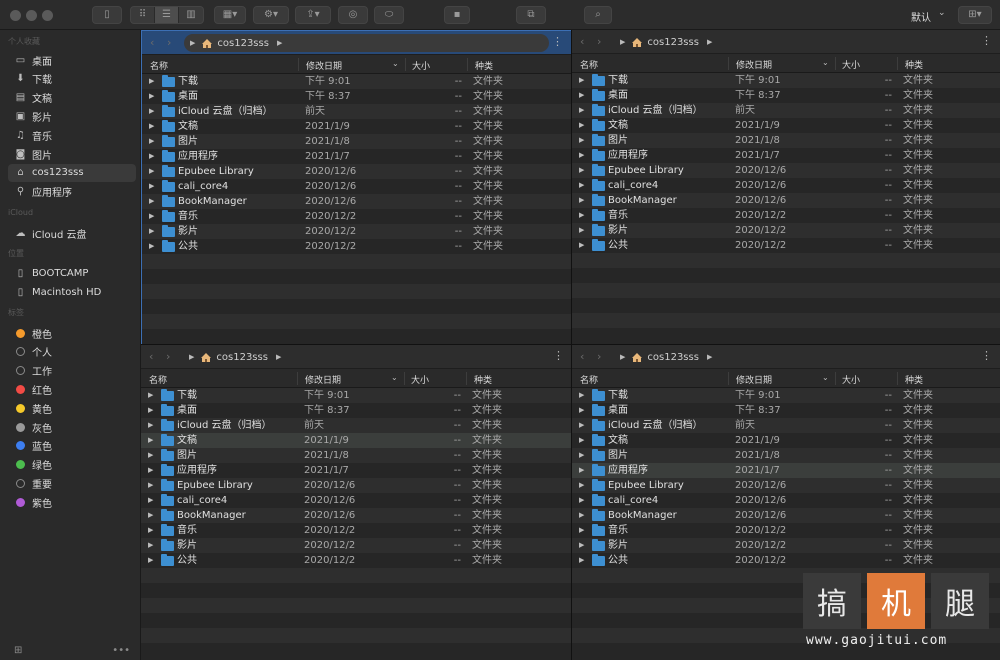 The image size is (1000, 660). I want to click on sidebar-tag-4: 黄色, so click(75, 408).